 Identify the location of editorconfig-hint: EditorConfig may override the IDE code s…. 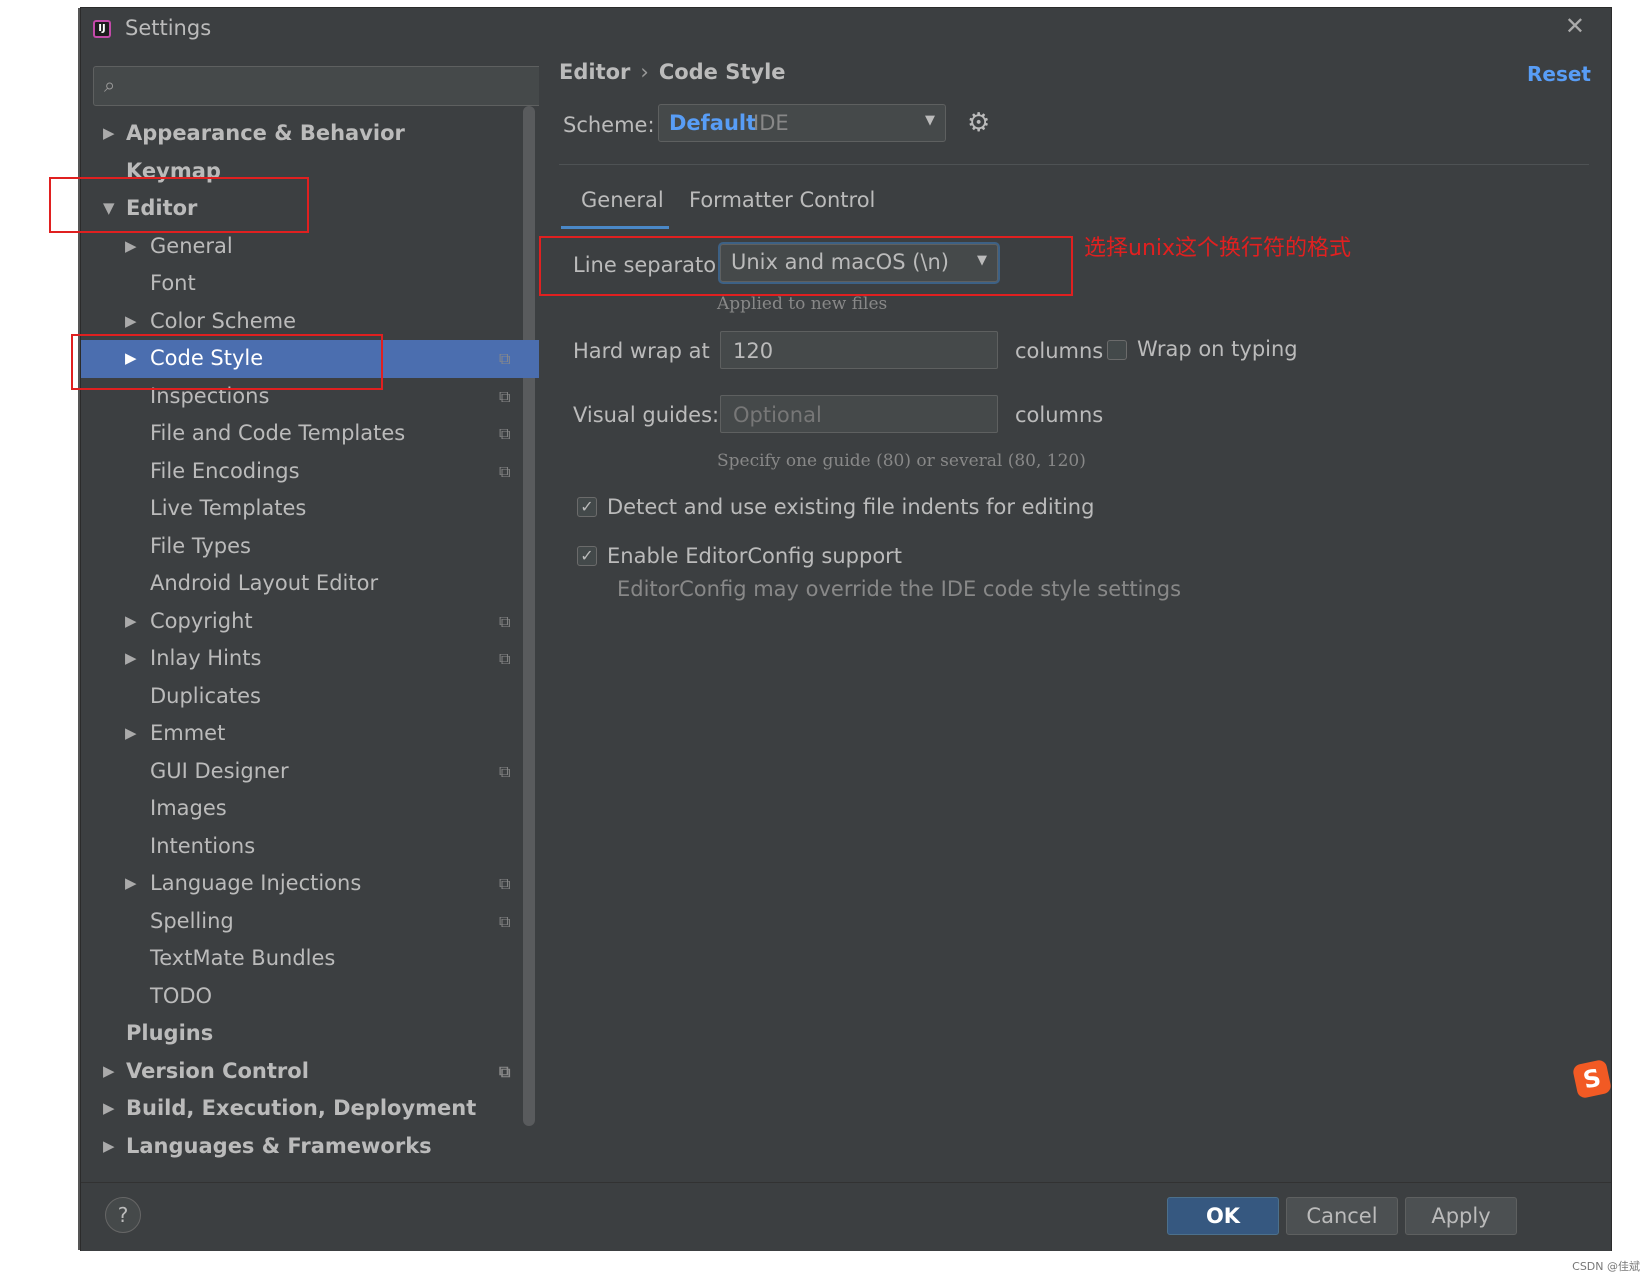
(899, 589).